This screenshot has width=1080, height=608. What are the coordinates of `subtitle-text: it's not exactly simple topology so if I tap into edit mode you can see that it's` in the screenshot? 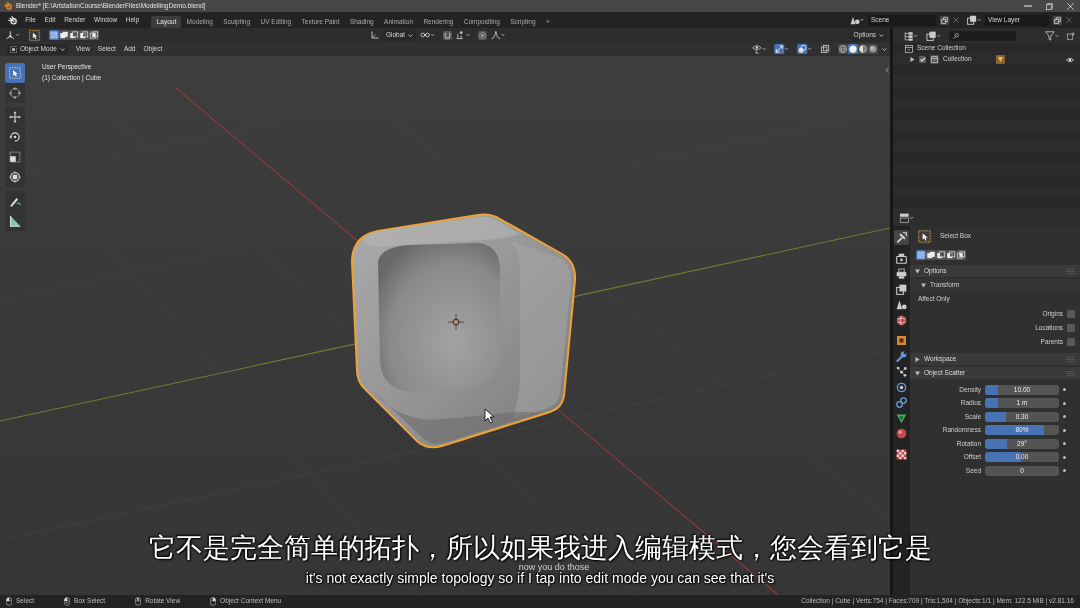 It's located at (540, 578).